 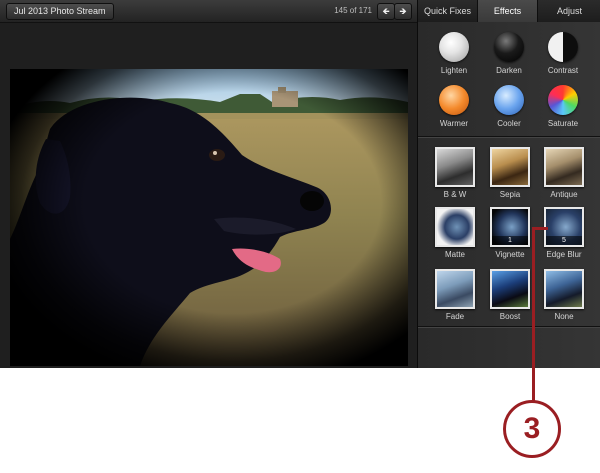 What do you see at coordinates (509, 47) in the screenshot?
I see `darken-swatch-icon` at bounding box center [509, 47].